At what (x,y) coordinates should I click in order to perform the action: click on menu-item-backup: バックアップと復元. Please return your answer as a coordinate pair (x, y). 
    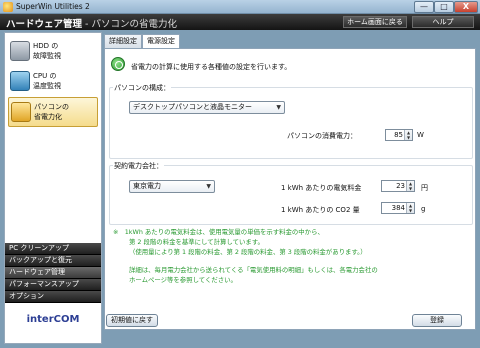
    Looking at the image, I should click on (53, 261).